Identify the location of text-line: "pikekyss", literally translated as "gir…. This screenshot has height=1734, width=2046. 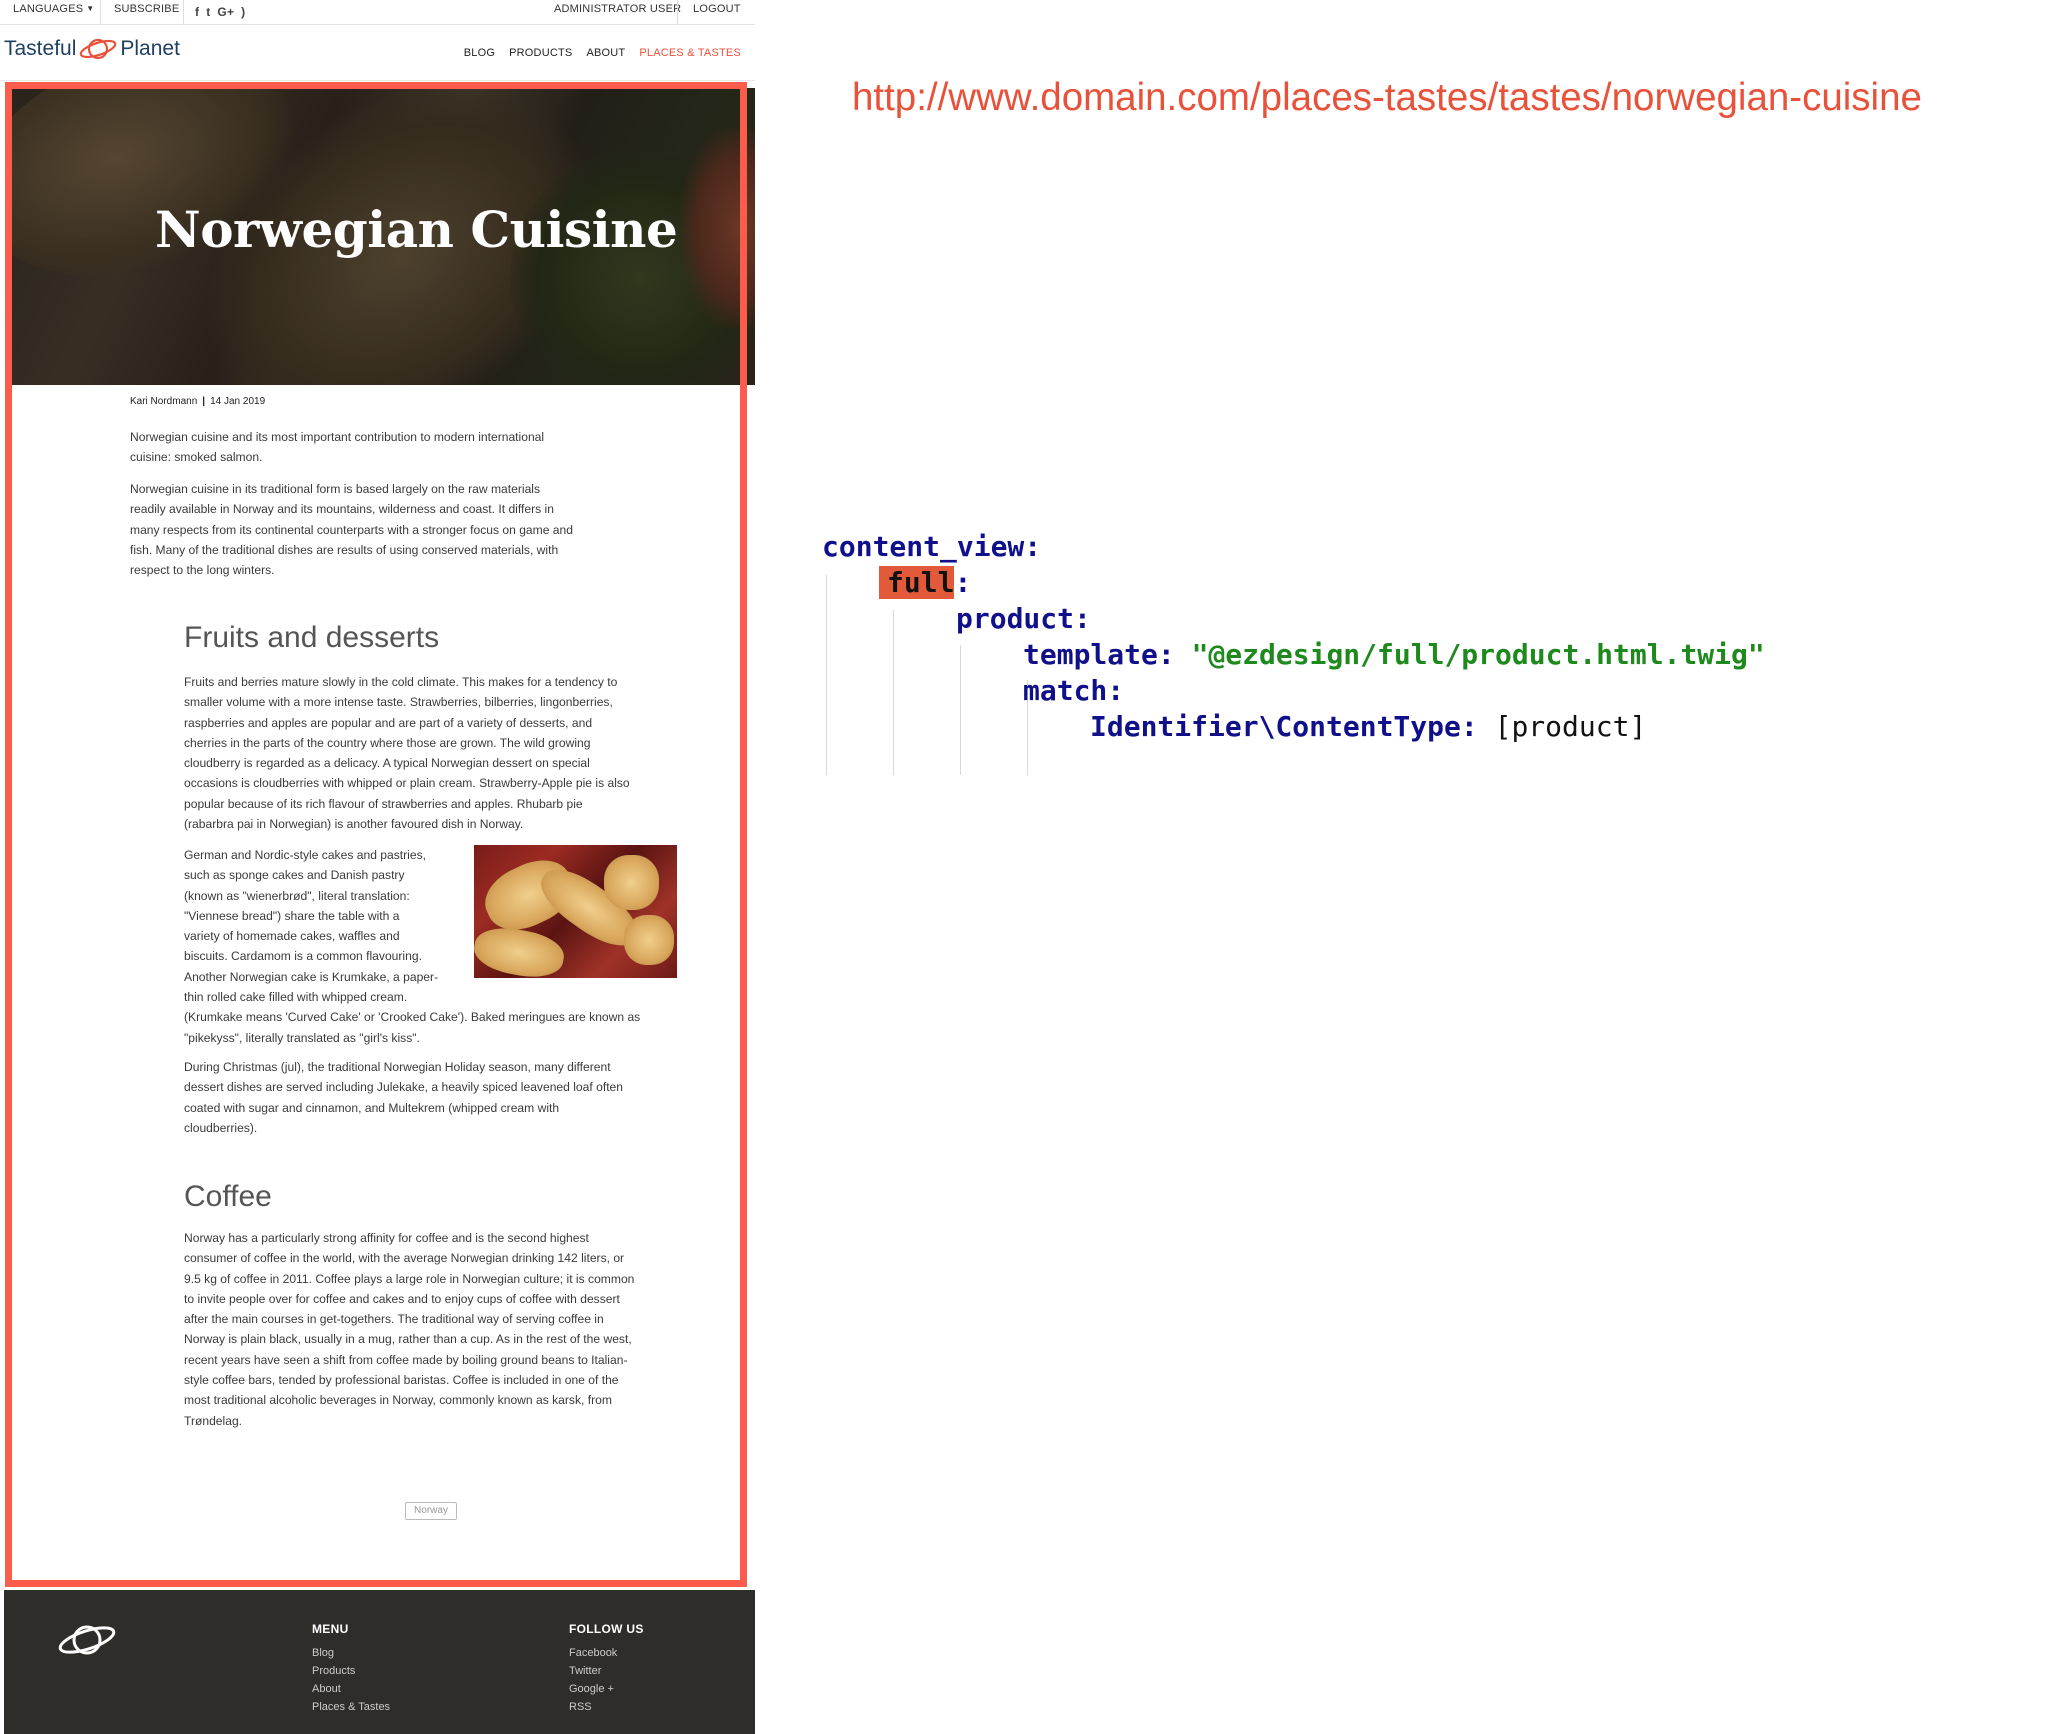
(302, 1037).